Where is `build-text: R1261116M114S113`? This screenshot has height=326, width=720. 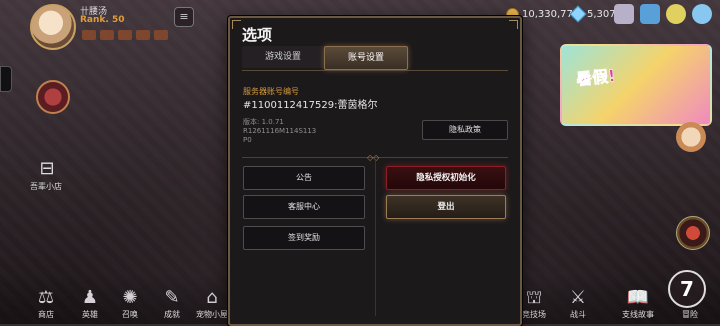 build-text: R1261116M114S113 is located at coordinates (280, 131).